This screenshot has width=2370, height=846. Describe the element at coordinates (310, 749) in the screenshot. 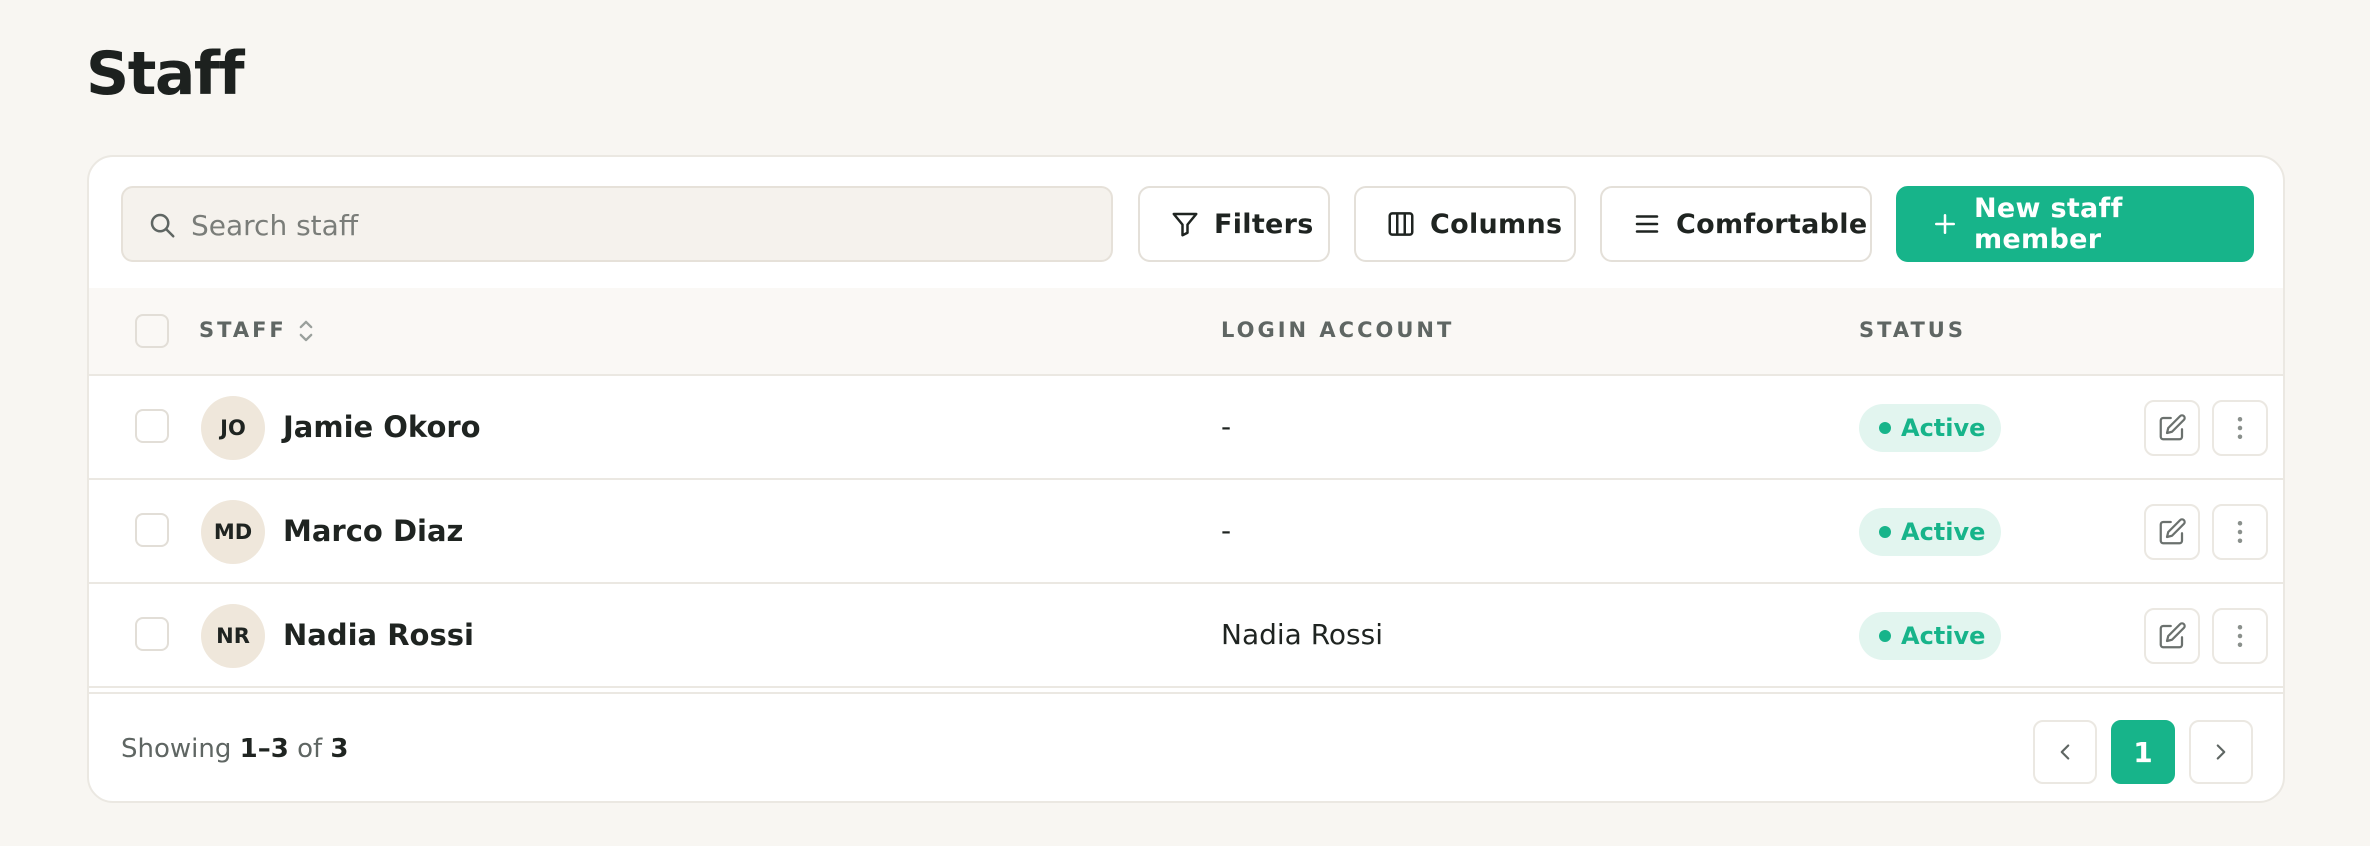

I see `showing-of: of` at that location.